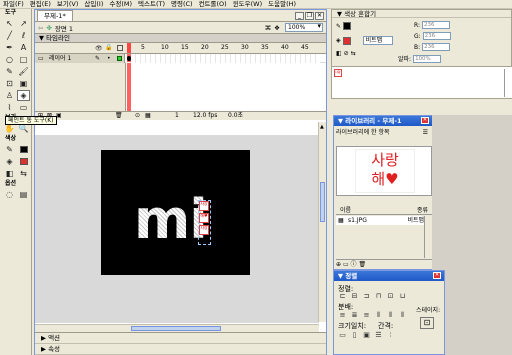 This screenshot has width=512, height=355. What do you see at coordinates (67, 4) in the screenshot?
I see `menu-view: 보기(V)` at bounding box center [67, 4].